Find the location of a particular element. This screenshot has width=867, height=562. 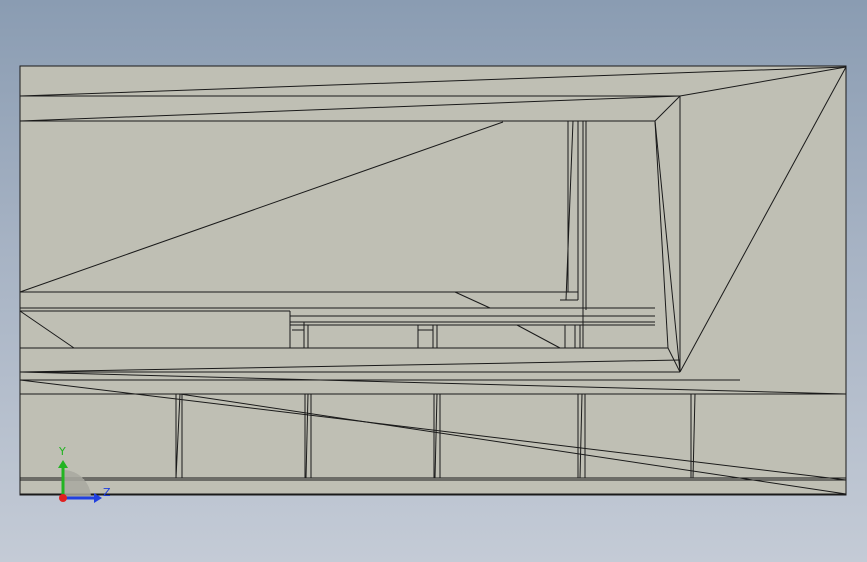

x-axis-dot-icon is located at coordinates (63, 498).